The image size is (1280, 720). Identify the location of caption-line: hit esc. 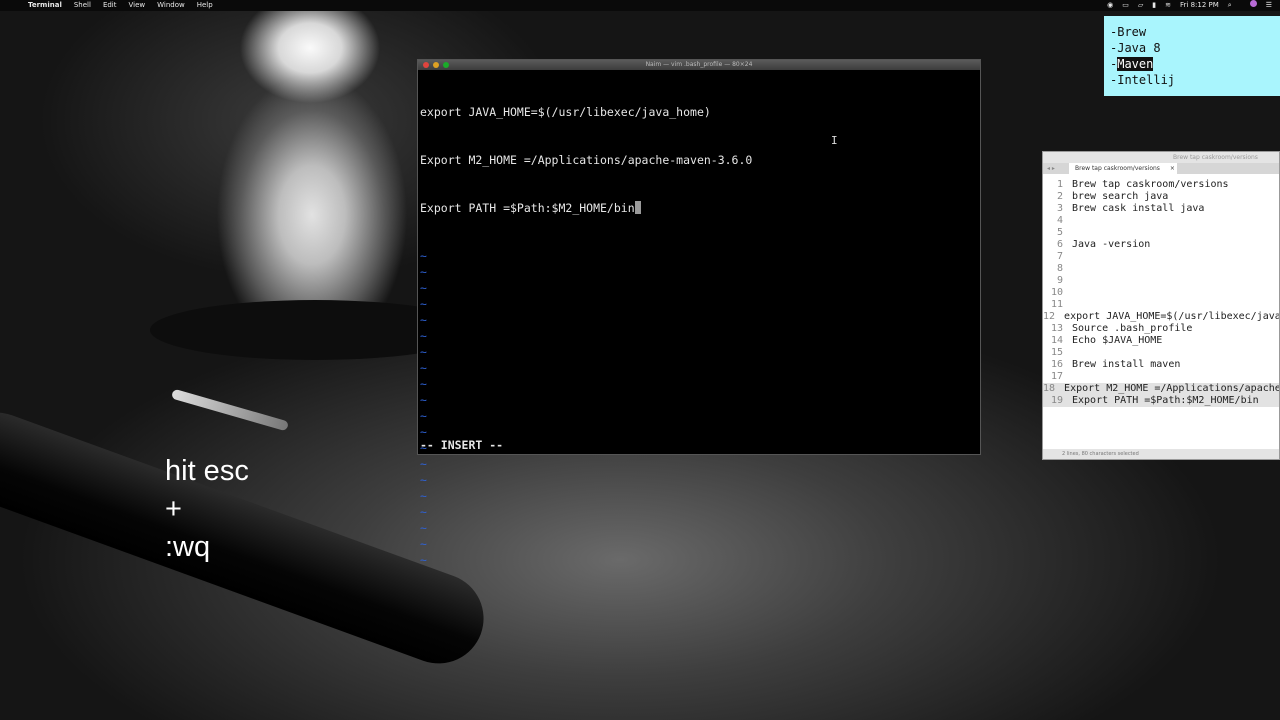
(207, 471).